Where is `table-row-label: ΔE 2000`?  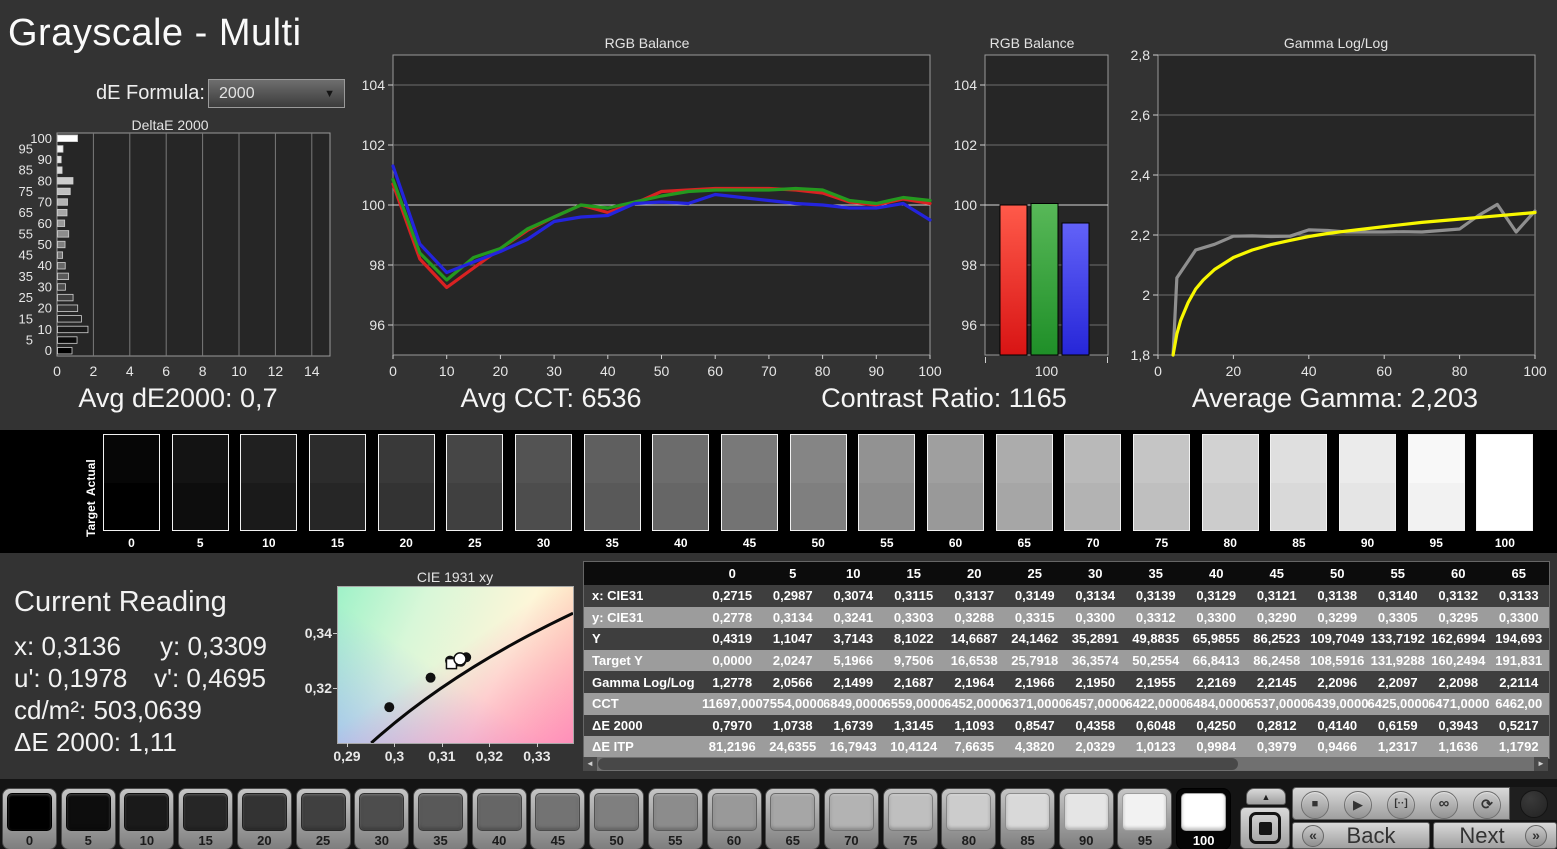
table-row-label: ΔE 2000 is located at coordinates (617, 725).